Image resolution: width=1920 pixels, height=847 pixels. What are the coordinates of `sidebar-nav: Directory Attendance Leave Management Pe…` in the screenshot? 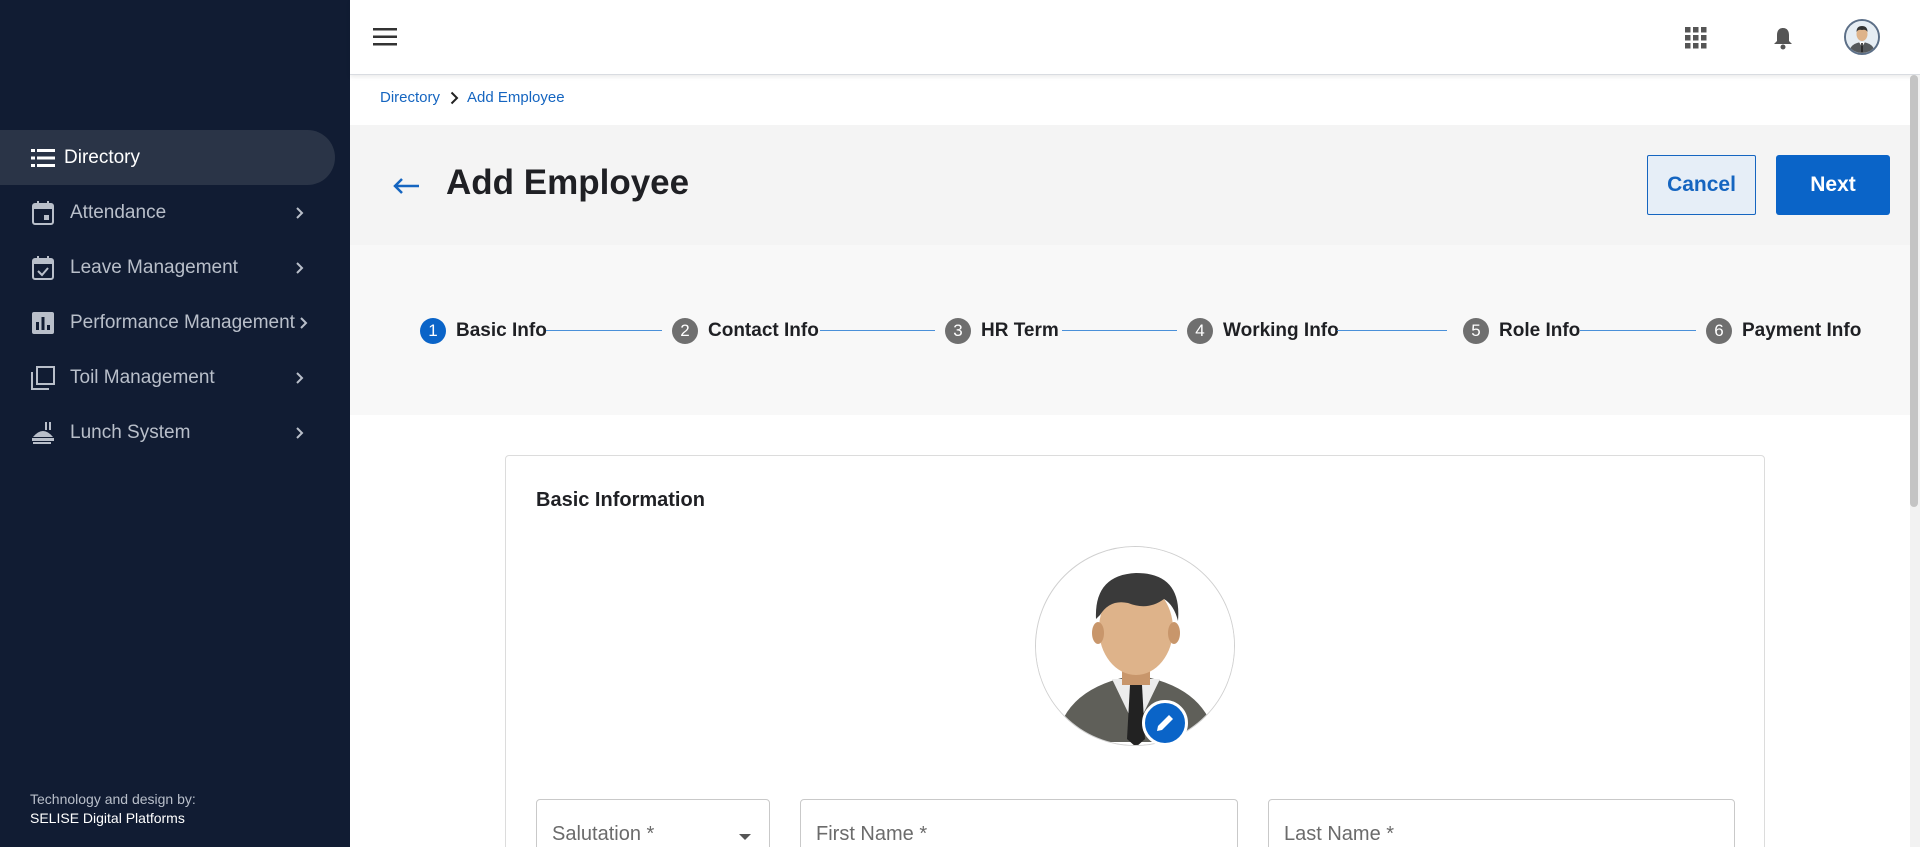 It's located at (167, 295).